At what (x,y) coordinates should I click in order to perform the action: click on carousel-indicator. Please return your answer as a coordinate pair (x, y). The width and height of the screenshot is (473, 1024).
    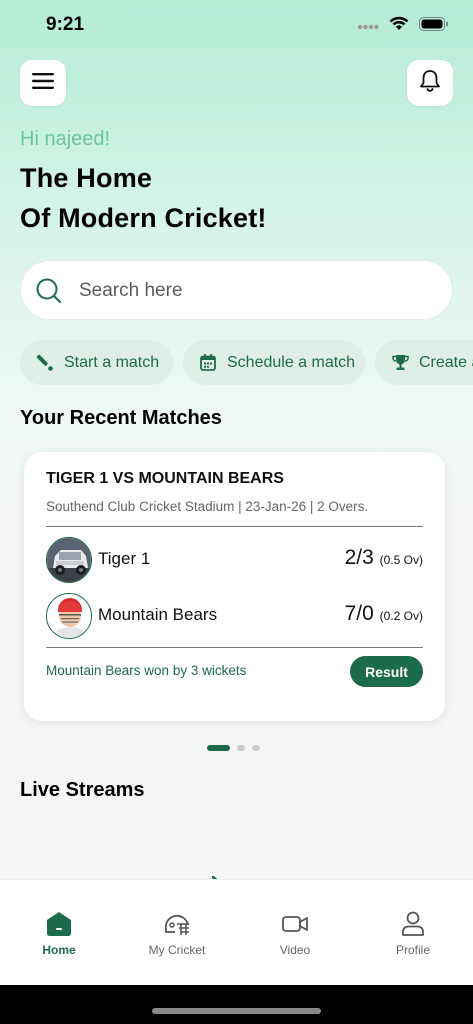
    Looking at the image, I should click on (233, 748).